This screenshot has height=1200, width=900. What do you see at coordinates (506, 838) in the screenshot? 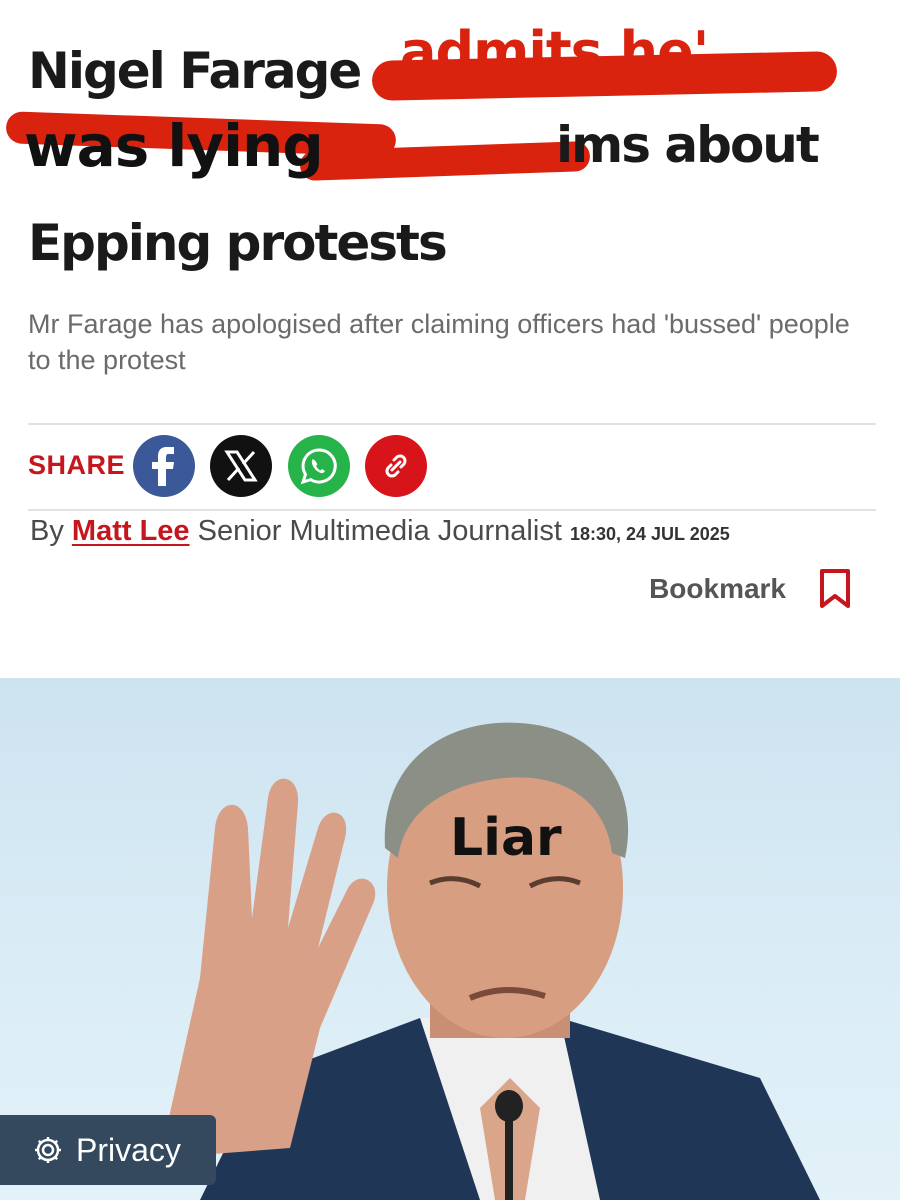
I see `image-caption-liar: Liar` at bounding box center [506, 838].